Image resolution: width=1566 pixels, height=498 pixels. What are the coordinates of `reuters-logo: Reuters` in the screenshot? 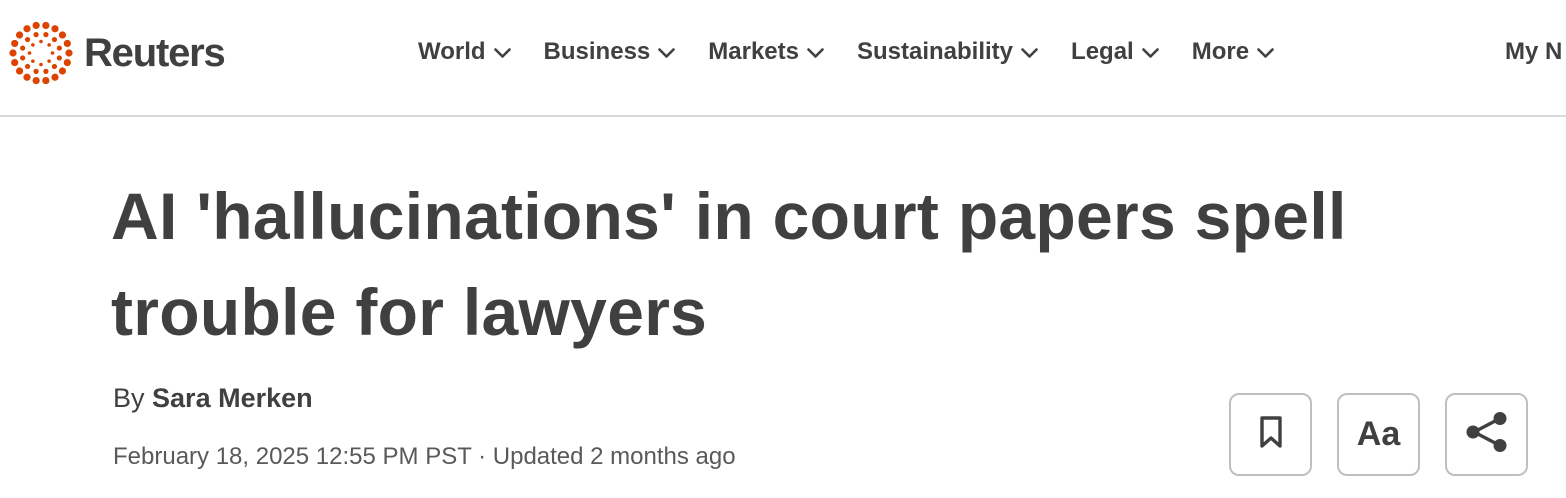 It's located at (117, 53).